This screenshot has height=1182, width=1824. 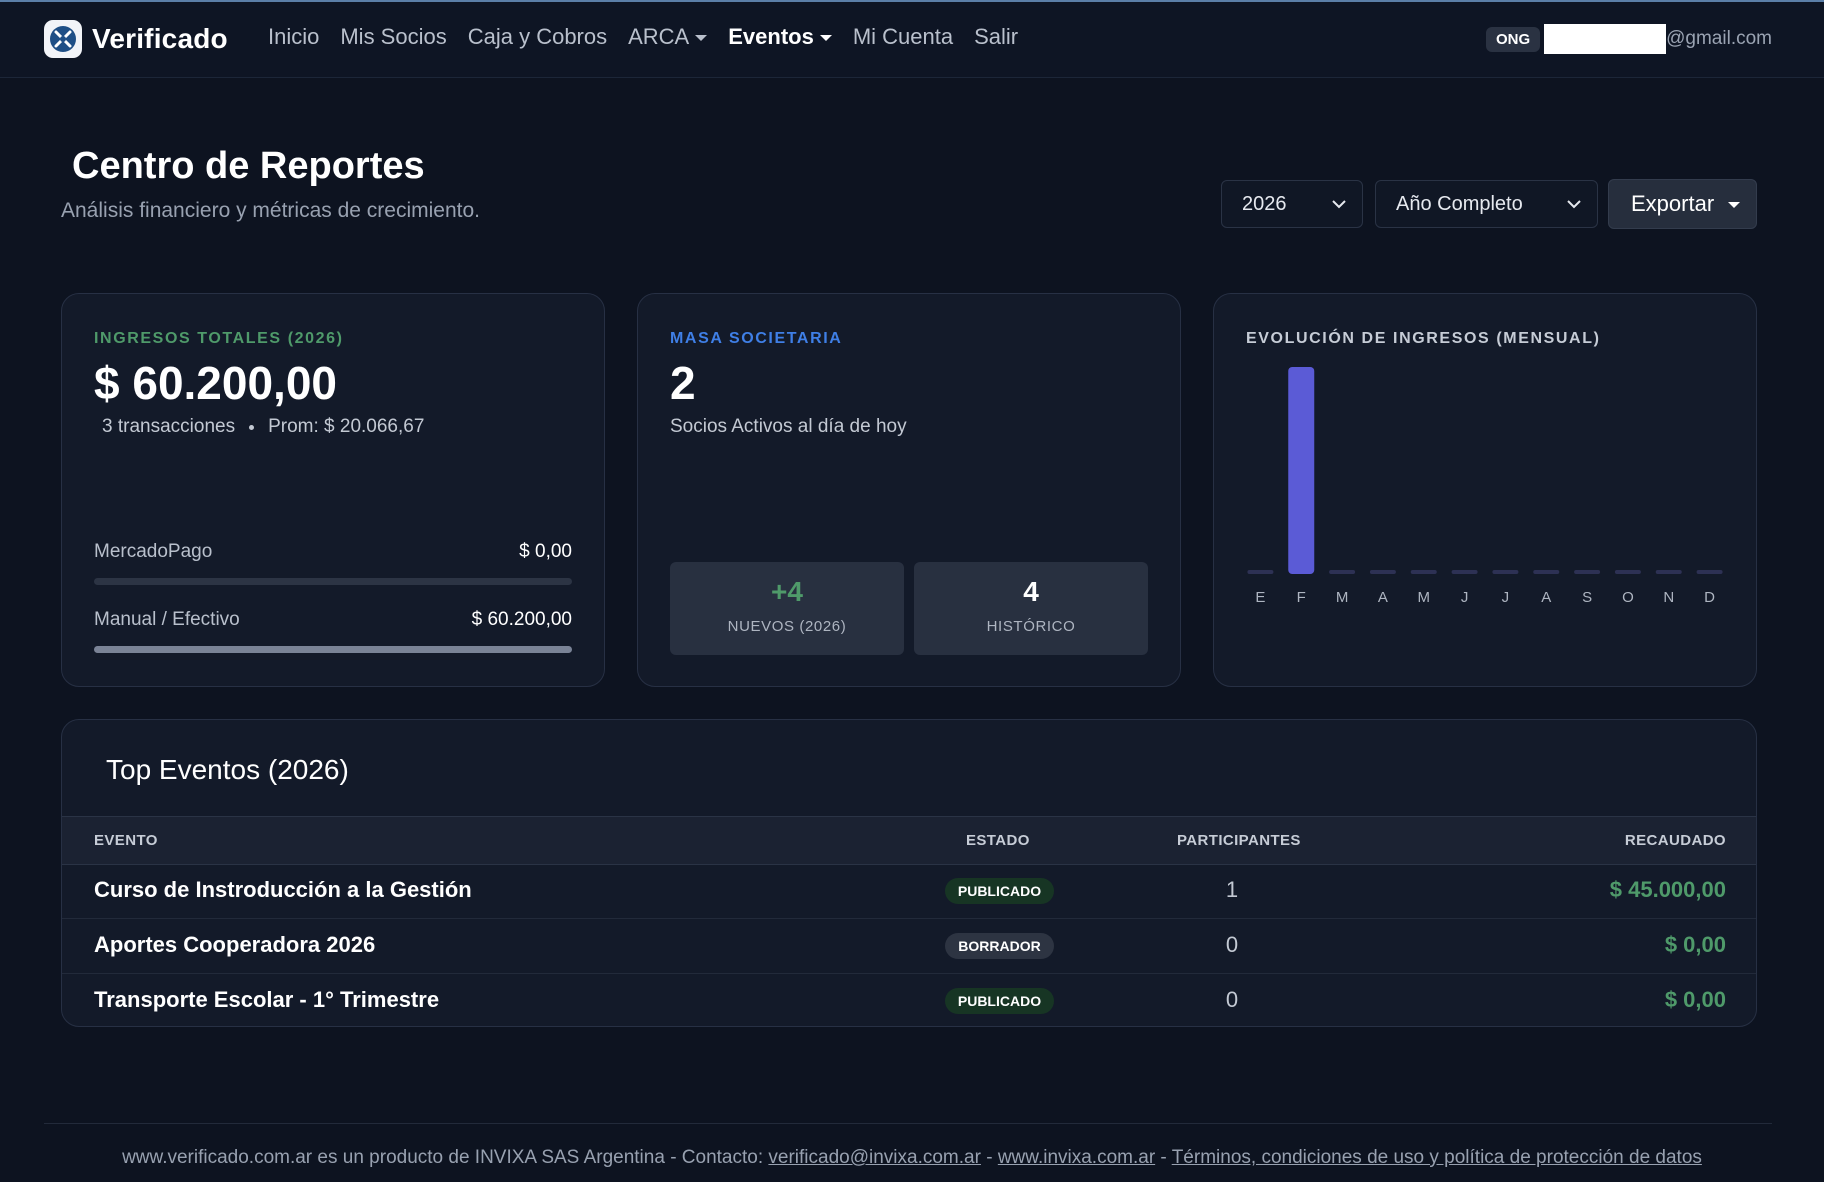 I want to click on nav-dropdown-arca-label: ARCA, so click(x=659, y=36).